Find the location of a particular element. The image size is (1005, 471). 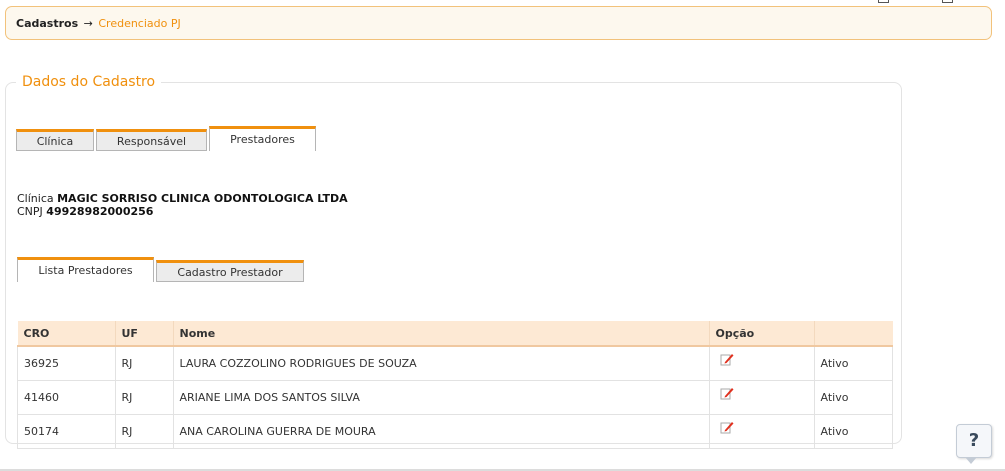

clinic-cnpj-row: CNPJ 49928982000256 is located at coordinates (182, 211).